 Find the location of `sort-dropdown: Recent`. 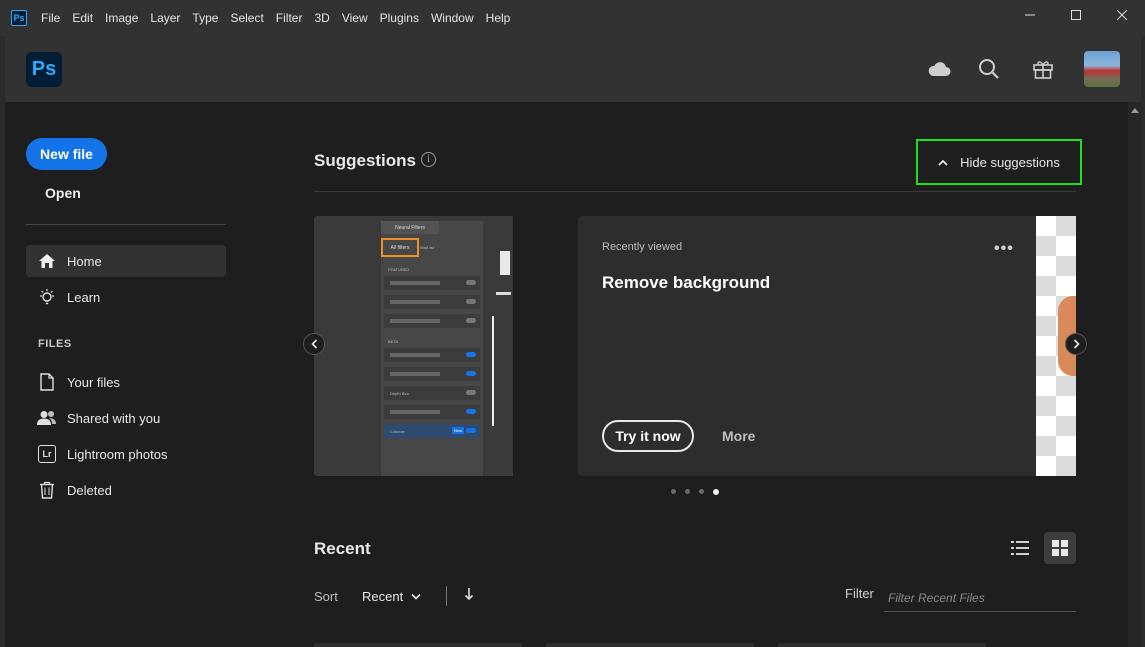

sort-dropdown: Recent is located at coordinates (391, 596).